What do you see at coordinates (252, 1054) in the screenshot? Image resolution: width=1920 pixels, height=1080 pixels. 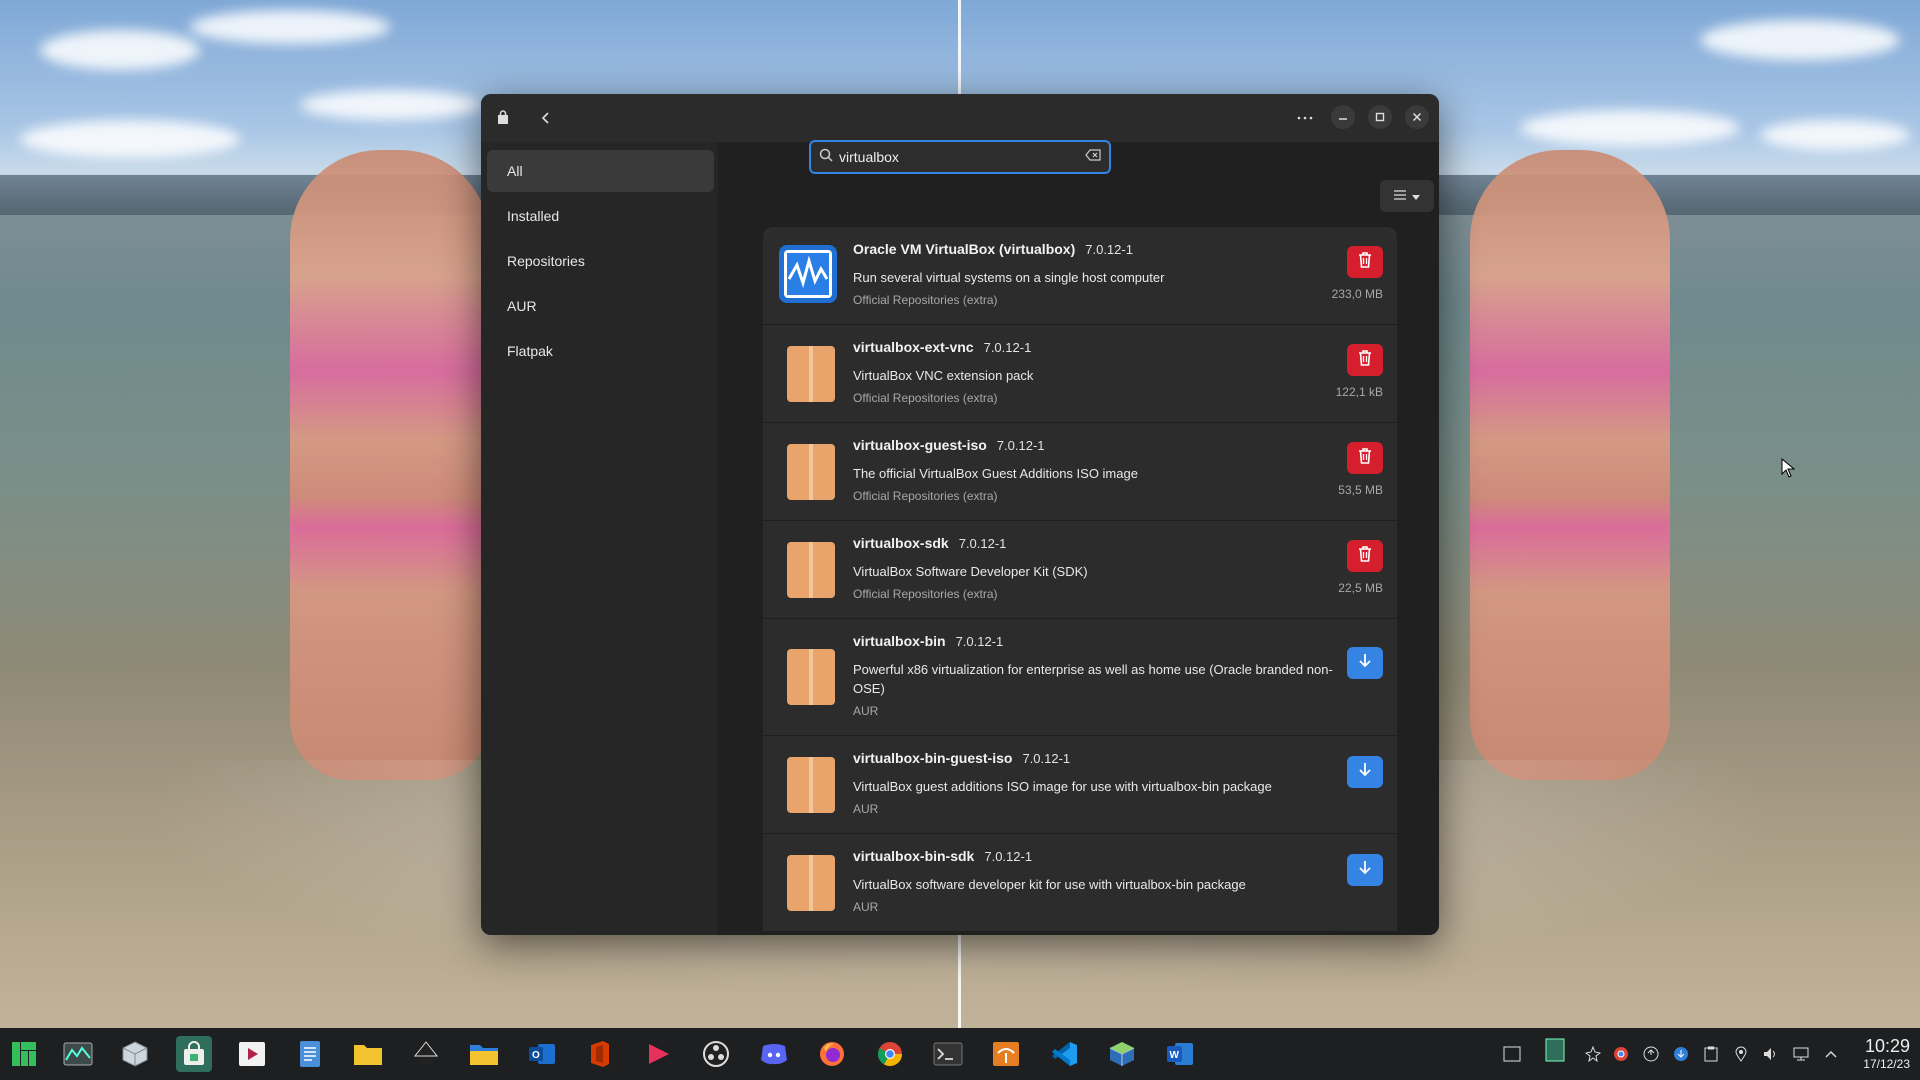 I see `video-player-icon` at bounding box center [252, 1054].